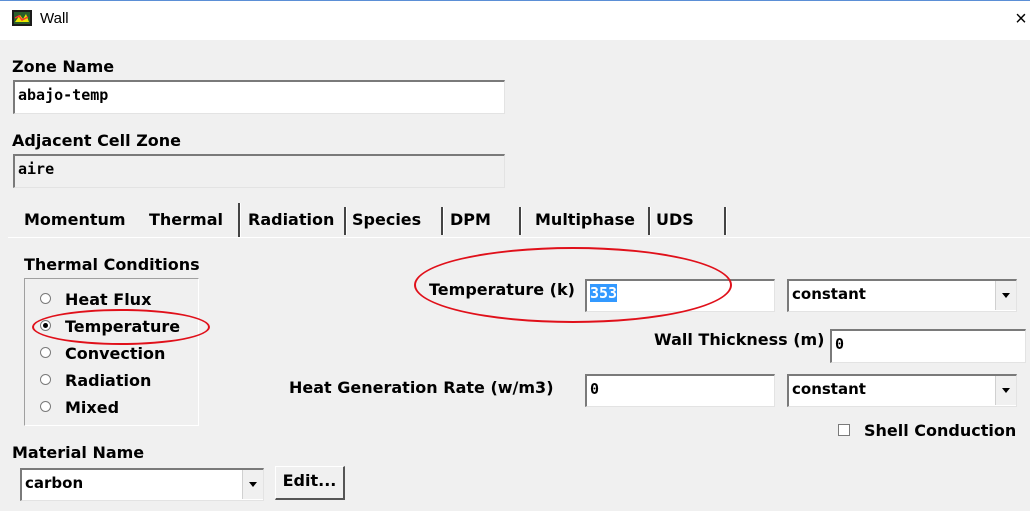 The image size is (1030, 511). I want to click on radio-label: Mixed, so click(92, 407).